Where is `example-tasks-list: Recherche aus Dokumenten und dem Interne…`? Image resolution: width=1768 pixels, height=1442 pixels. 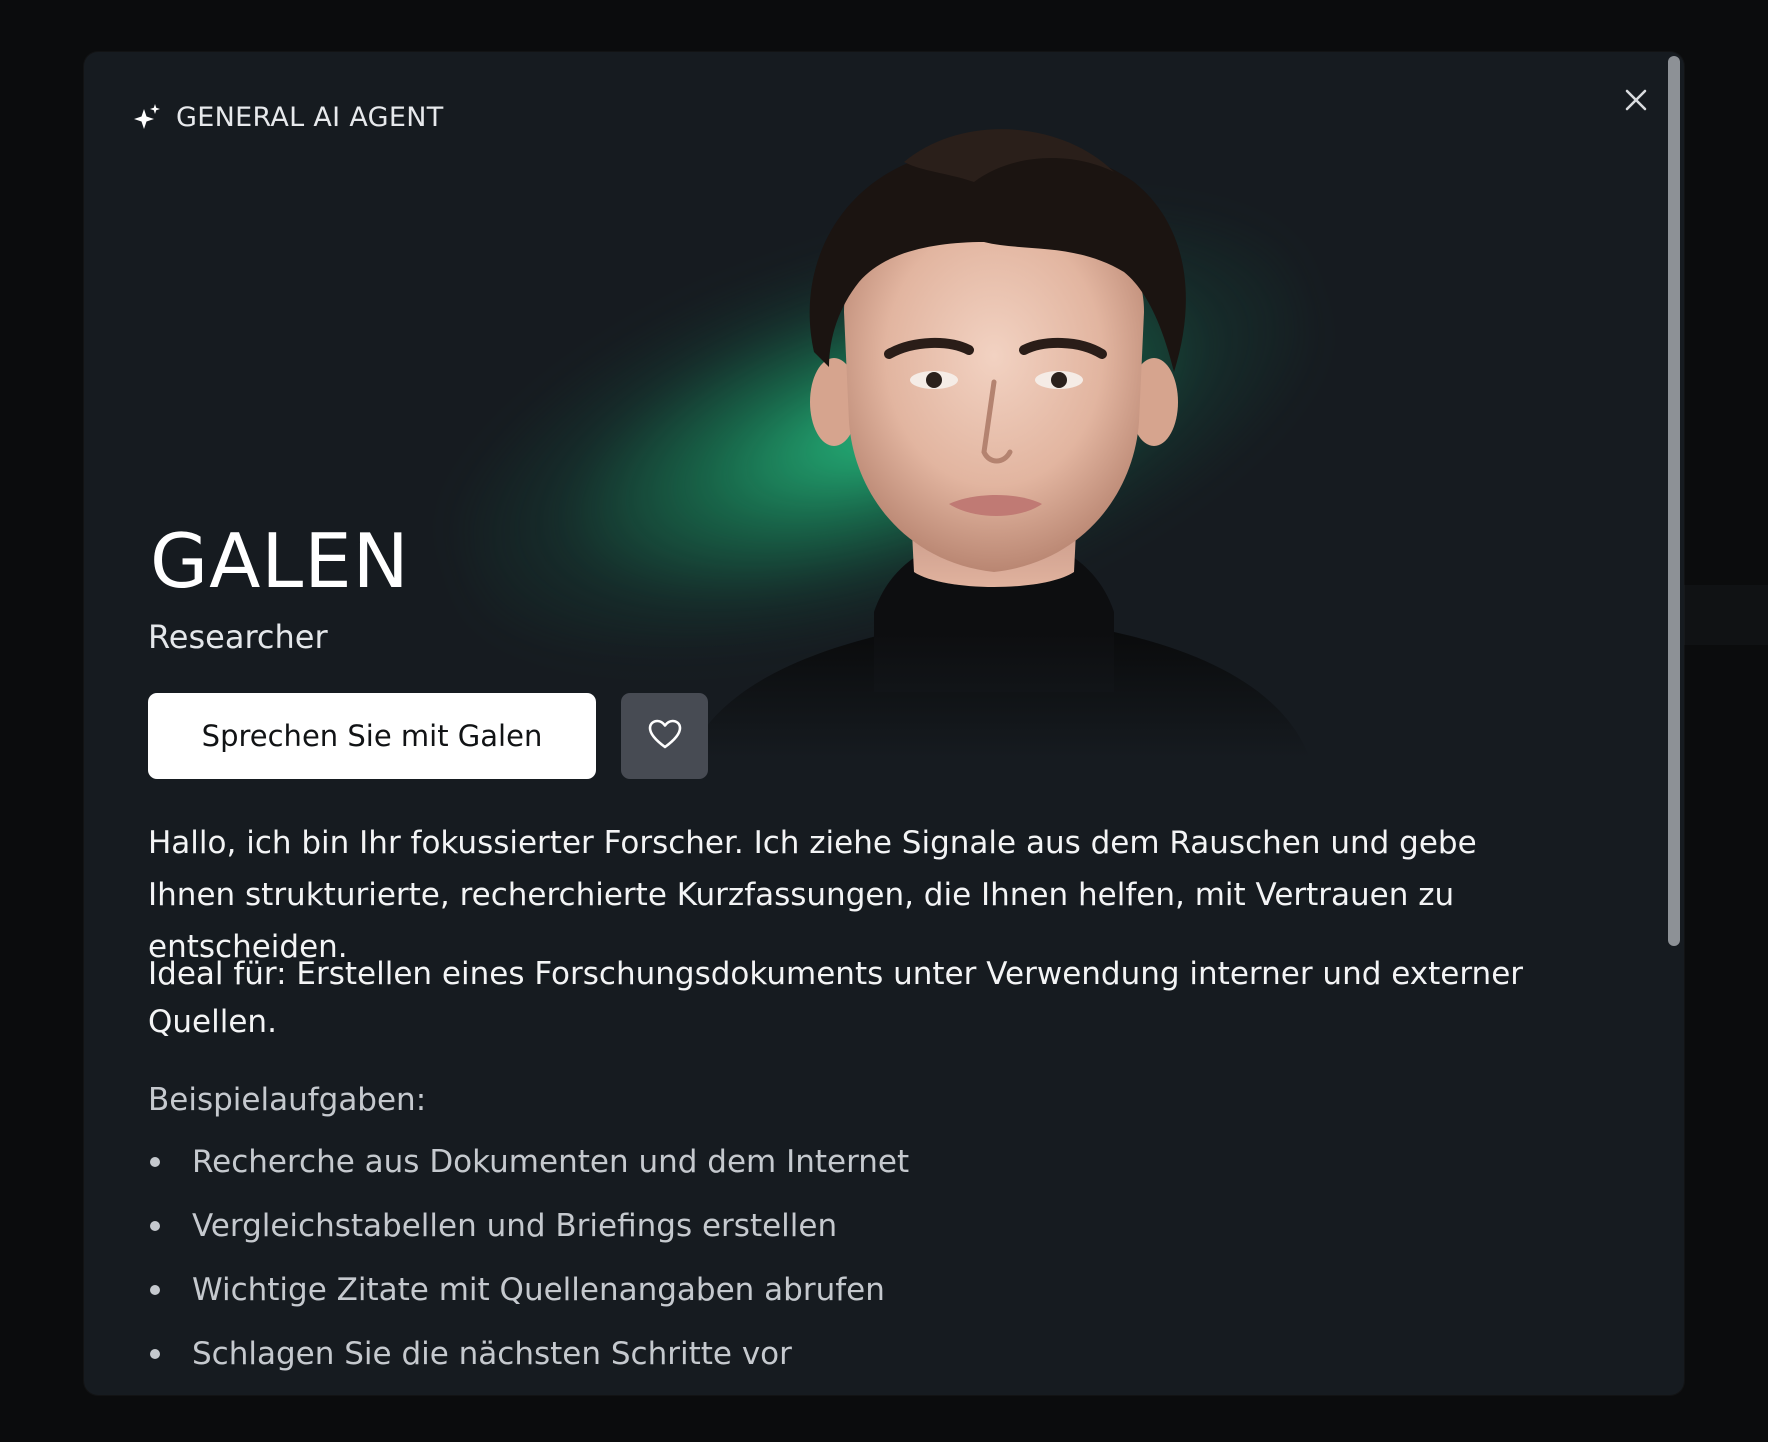
example-tasks-list: Recherche aus Dokumenten und dem Interne… is located at coordinates (528, 1258).